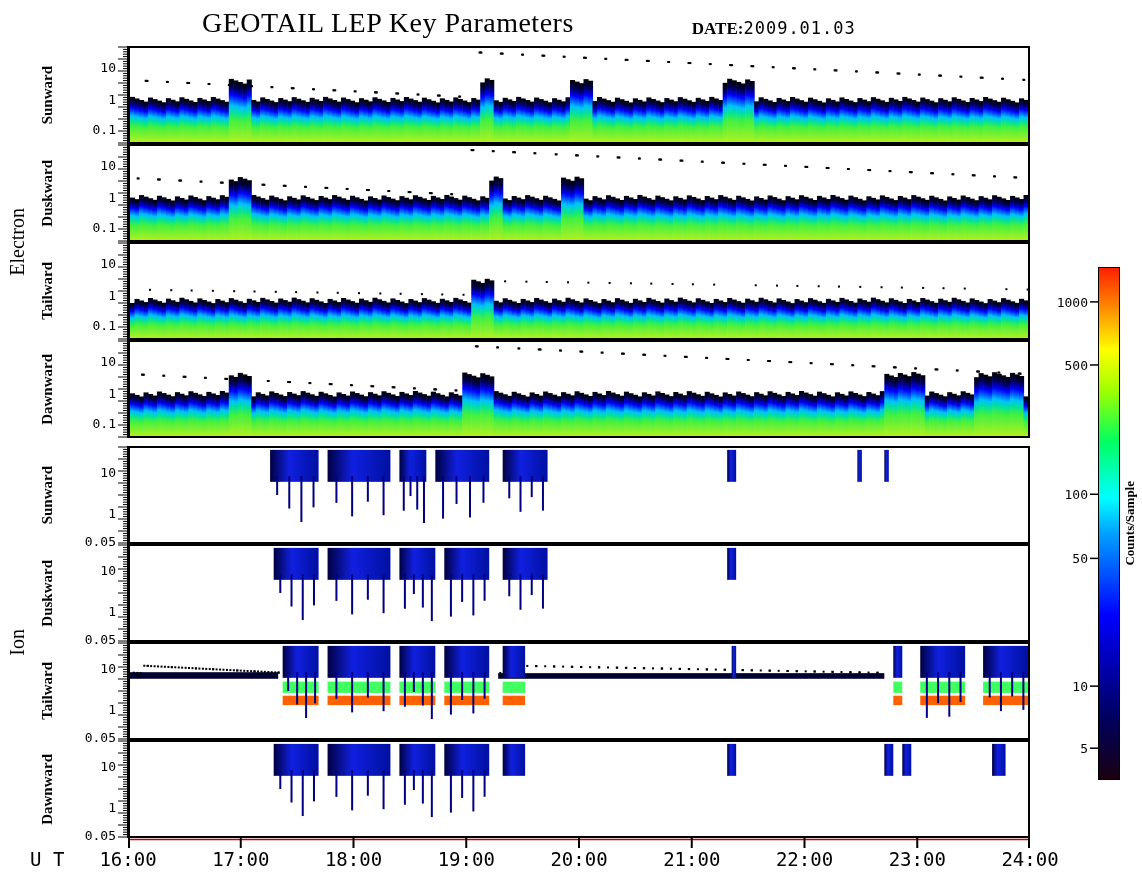 Image resolution: width=1142 pixels, height=880 pixels. What do you see at coordinates (353, 859) in the screenshot?
I see `x-tick-label: 18:00` at bounding box center [353, 859].